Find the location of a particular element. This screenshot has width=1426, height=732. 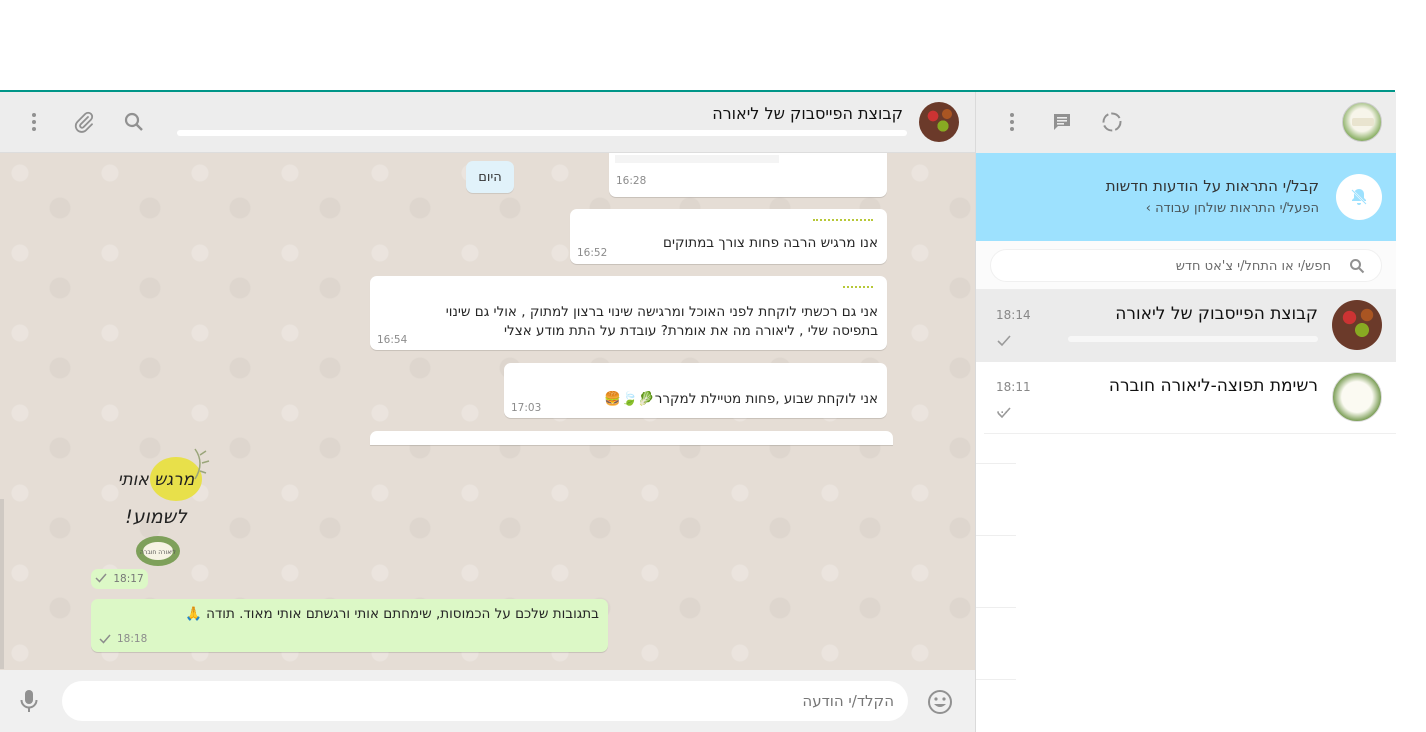

sidebar-header-actions is located at coordinates (1062, 122).